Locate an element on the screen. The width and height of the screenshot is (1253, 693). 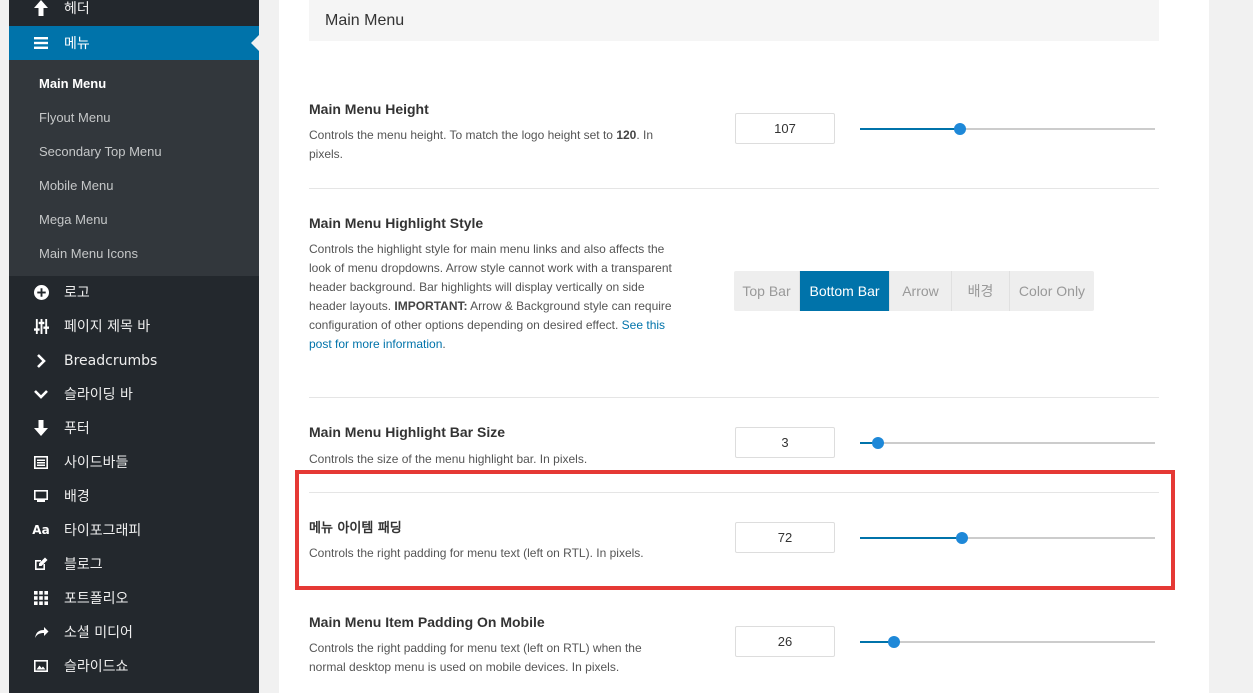
highlight-style-button-group: Top Bar Bottom Bar Arrow 배경 Color Only is located at coordinates (914, 291).